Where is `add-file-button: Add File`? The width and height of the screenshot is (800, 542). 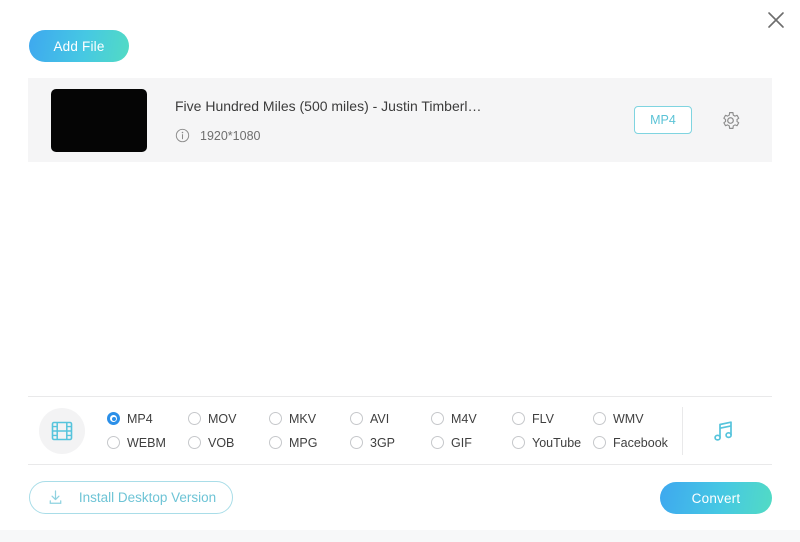
add-file-button: Add File is located at coordinates (79, 46).